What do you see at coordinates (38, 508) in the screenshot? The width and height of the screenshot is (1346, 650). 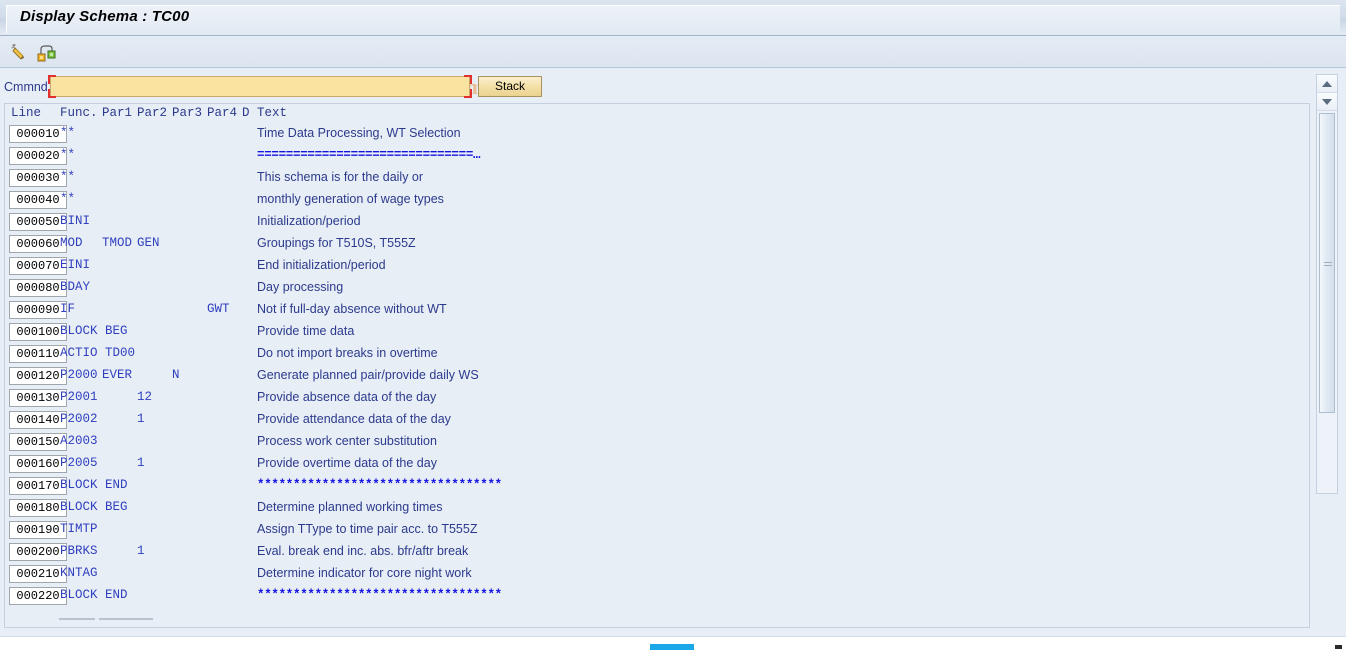 I see `row-line-number: 000180` at bounding box center [38, 508].